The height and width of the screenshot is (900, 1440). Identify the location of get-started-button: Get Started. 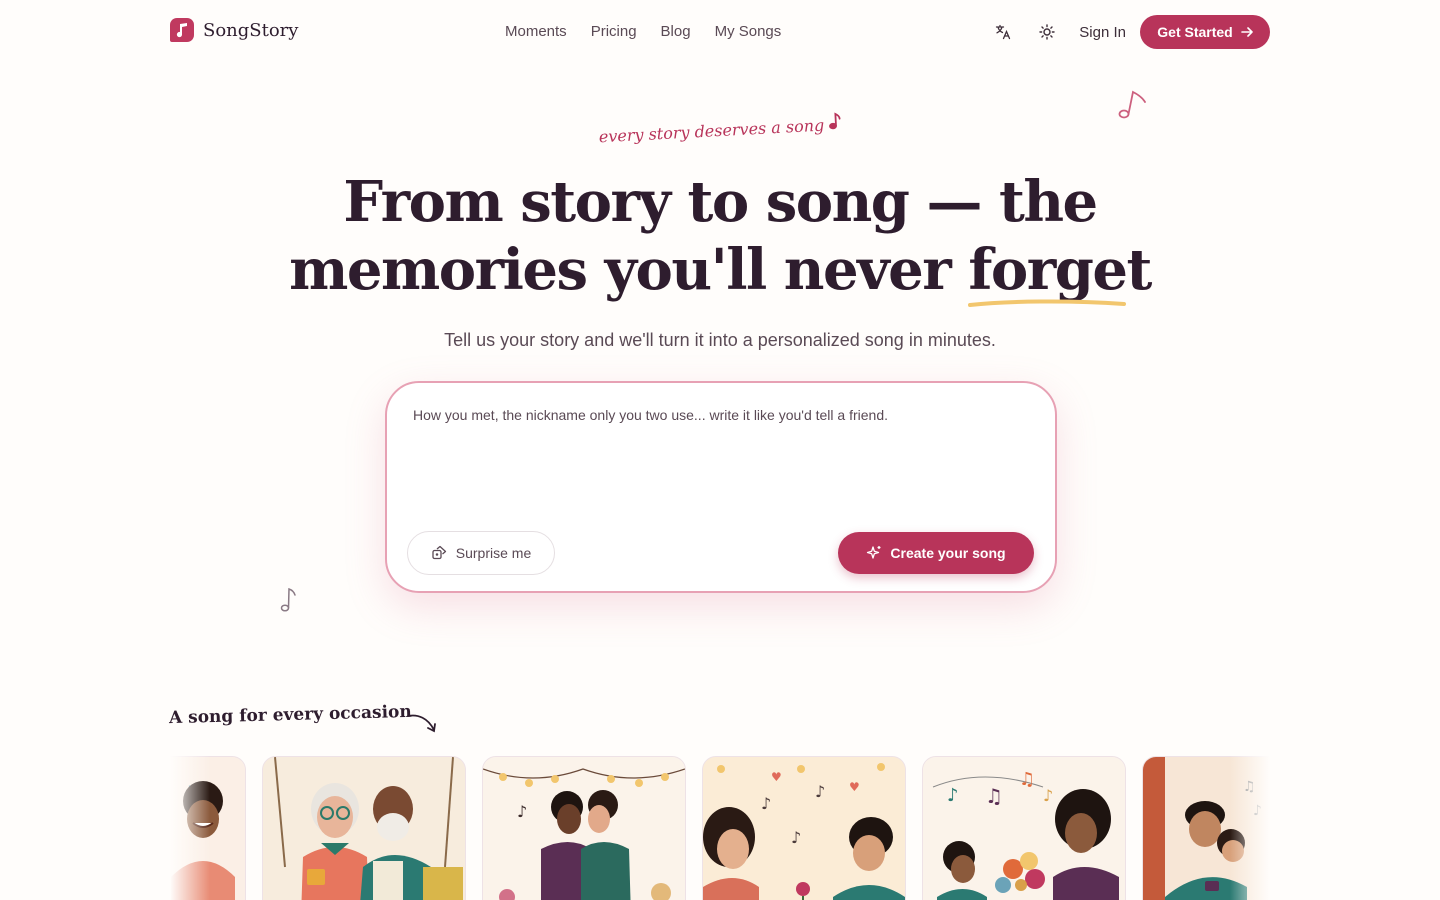
(1205, 32).